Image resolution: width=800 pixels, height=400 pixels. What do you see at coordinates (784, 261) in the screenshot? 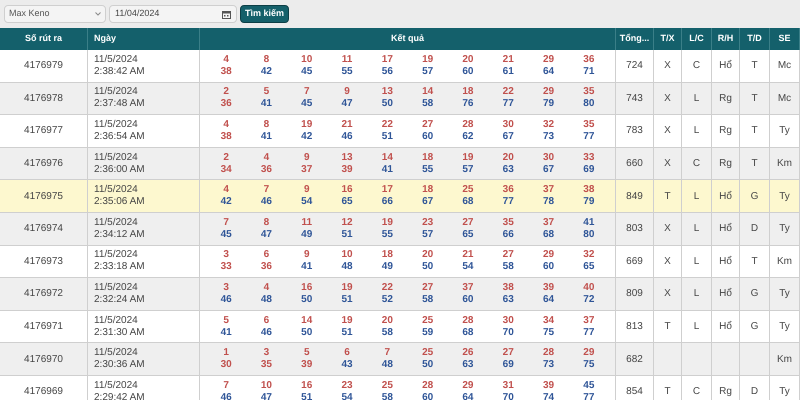
I see `table-cell-text: Km` at bounding box center [784, 261].